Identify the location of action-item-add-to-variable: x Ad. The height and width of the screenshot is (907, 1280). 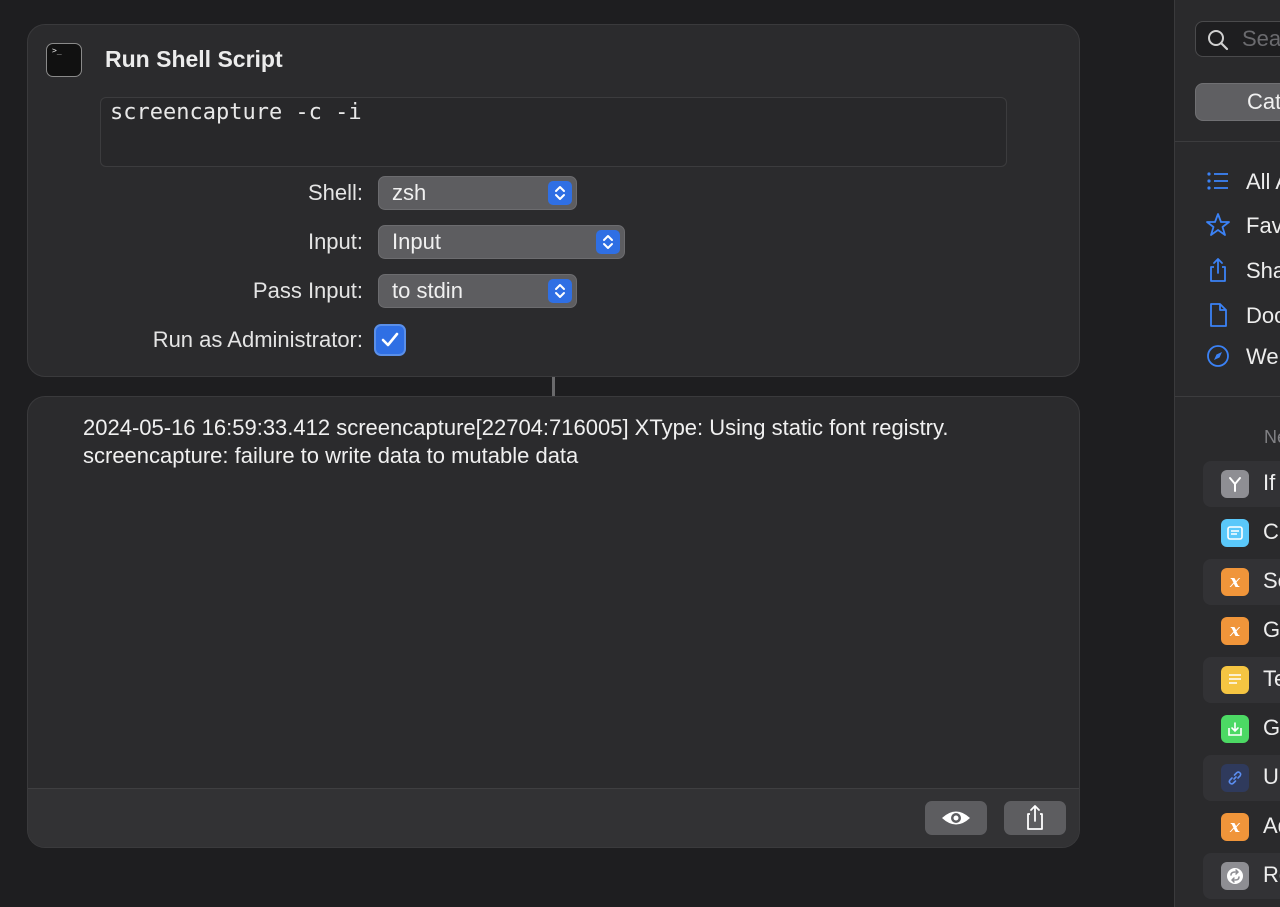
(1241, 827).